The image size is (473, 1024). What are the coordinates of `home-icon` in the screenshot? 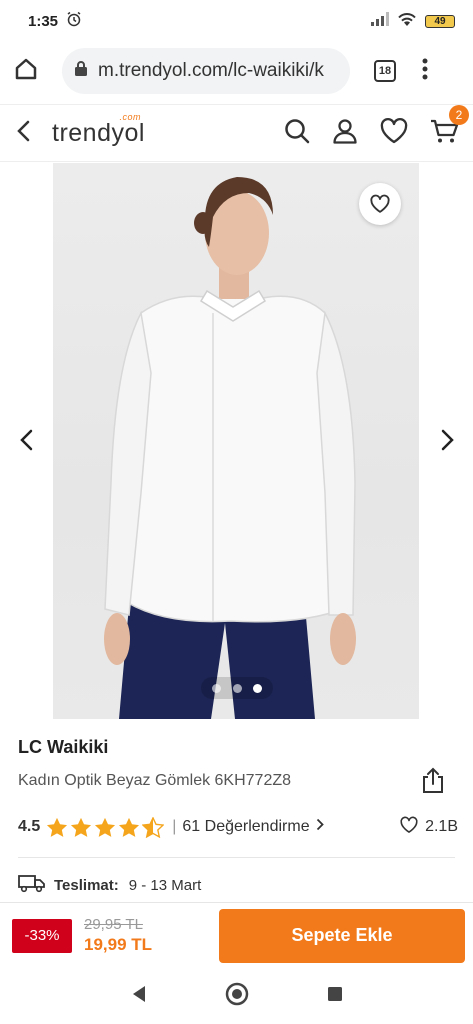 It's located at (26, 71).